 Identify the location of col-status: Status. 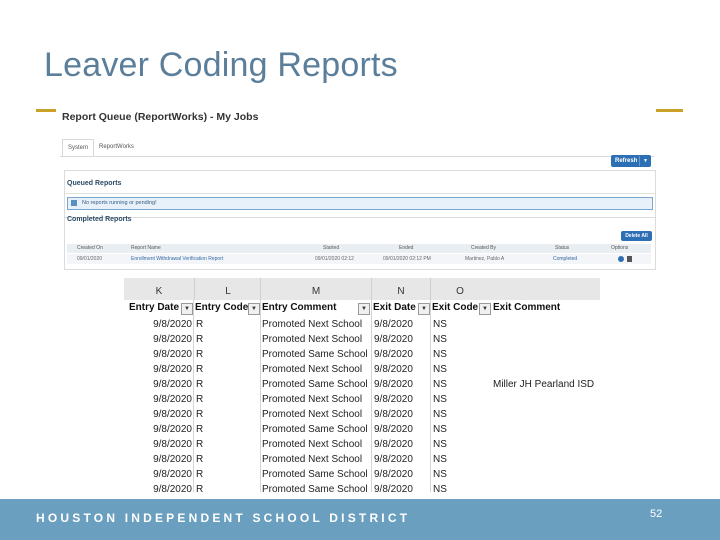
(562, 248).